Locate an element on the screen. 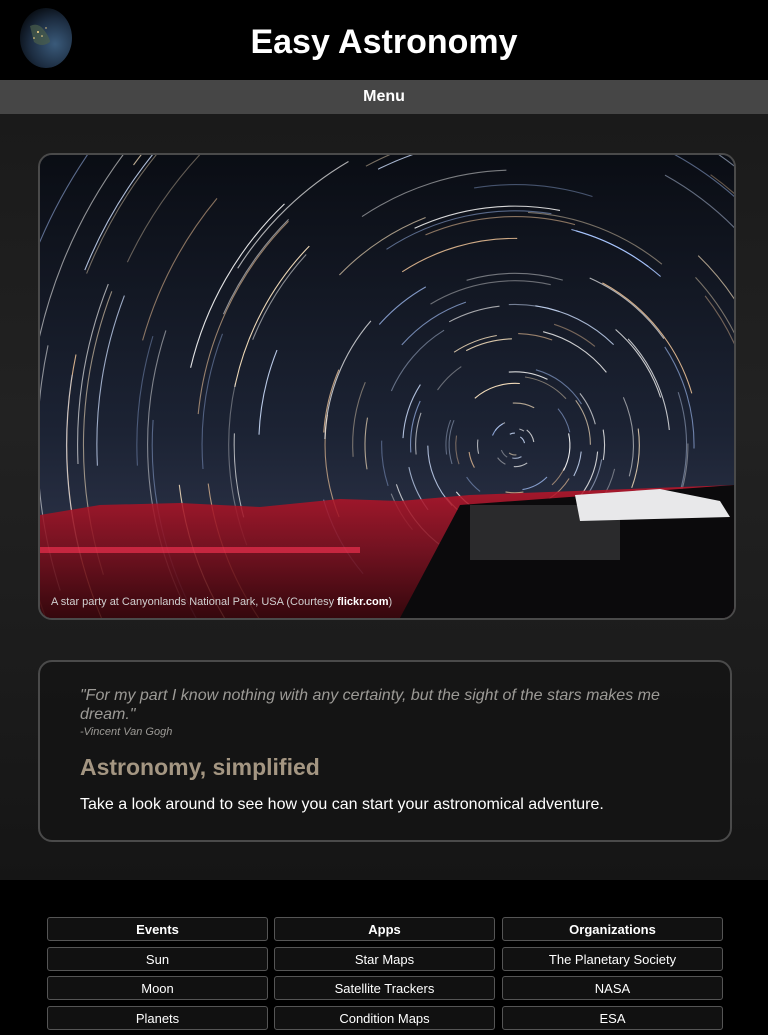 Image resolution: width=768 pixels, height=1035 pixels. link-nasa: NASA is located at coordinates (612, 988).